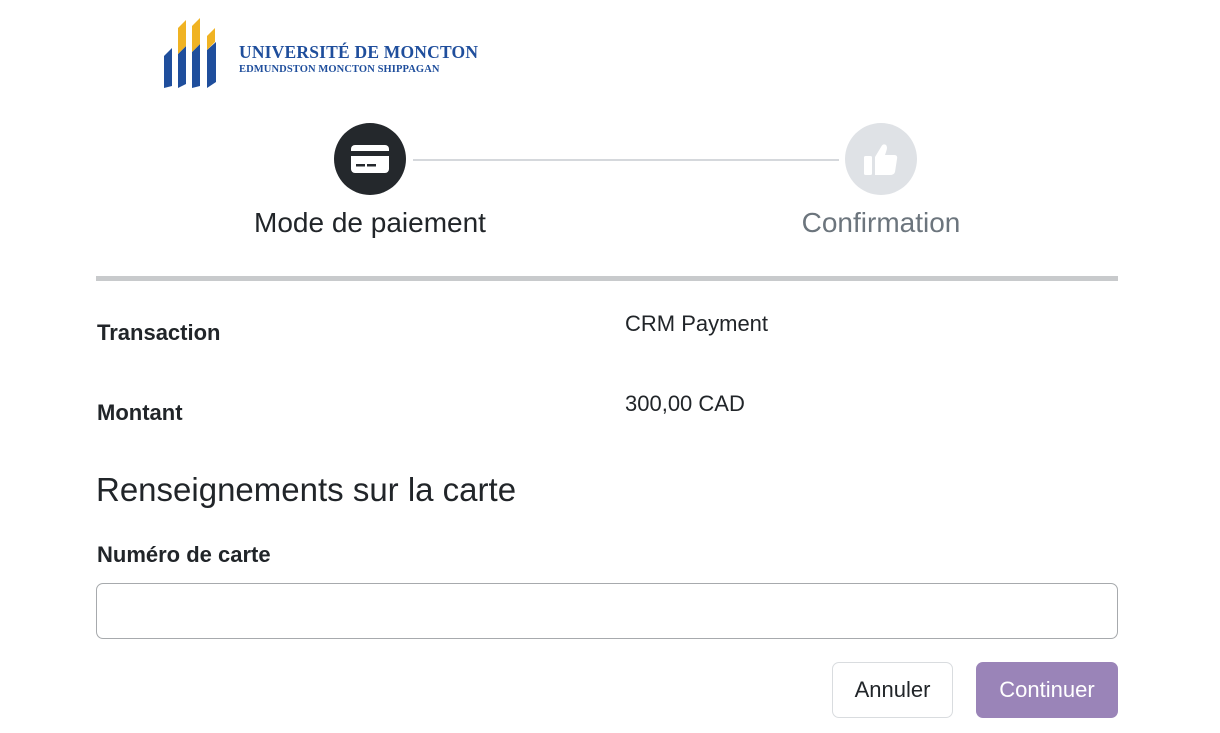 This screenshot has height=733, width=1220. What do you see at coordinates (140, 412) in the screenshot?
I see `amount-label: Montant` at bounding box center [140, 412].